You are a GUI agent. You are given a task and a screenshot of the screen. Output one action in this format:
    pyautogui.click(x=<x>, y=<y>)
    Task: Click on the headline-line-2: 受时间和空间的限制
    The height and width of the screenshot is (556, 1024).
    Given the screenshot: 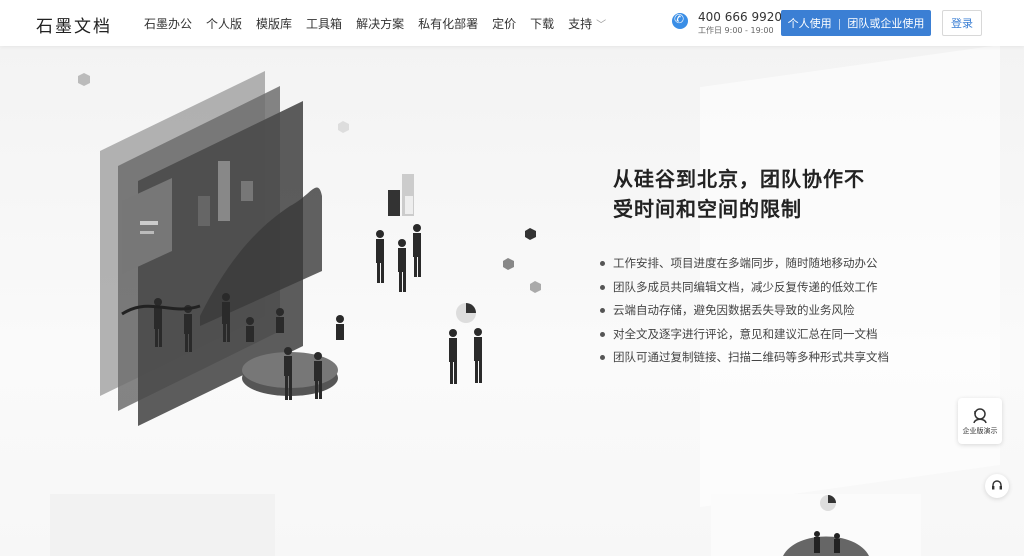 What is the action you would take?
    pyautogui.click(x=707, y=209)
    